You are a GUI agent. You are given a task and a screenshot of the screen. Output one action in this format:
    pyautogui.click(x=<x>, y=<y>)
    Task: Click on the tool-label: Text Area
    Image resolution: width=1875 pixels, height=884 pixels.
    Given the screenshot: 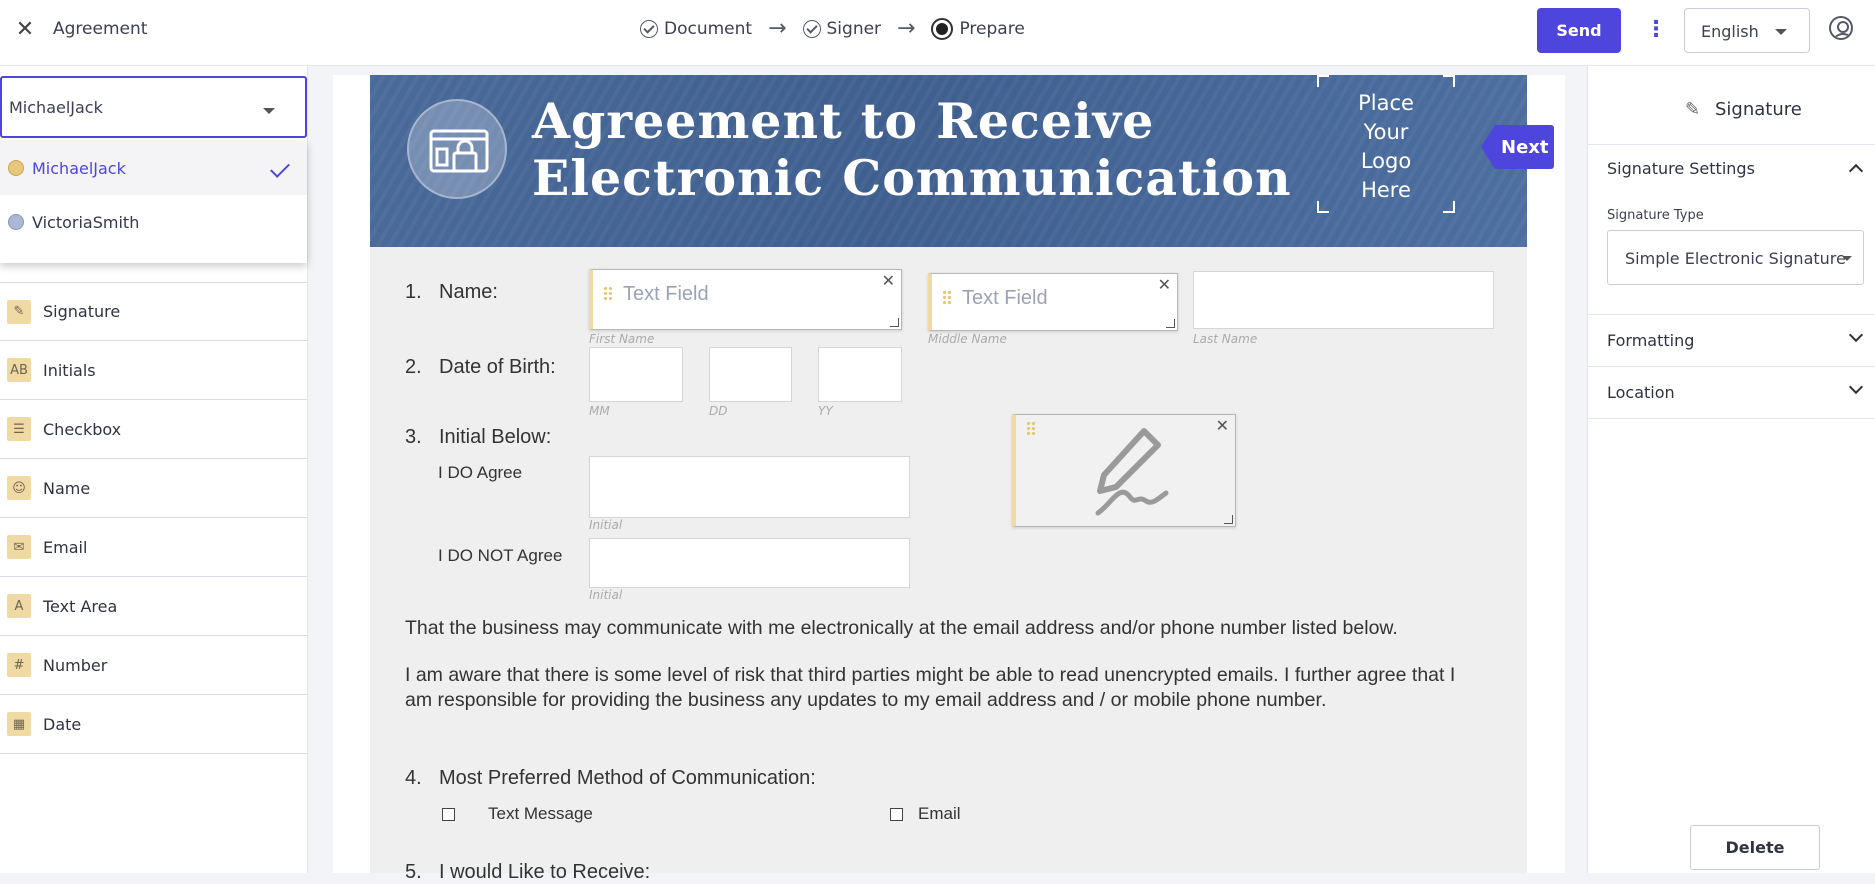 What is the action you would take?
    pyautogui.click(x=80, y=606)
    